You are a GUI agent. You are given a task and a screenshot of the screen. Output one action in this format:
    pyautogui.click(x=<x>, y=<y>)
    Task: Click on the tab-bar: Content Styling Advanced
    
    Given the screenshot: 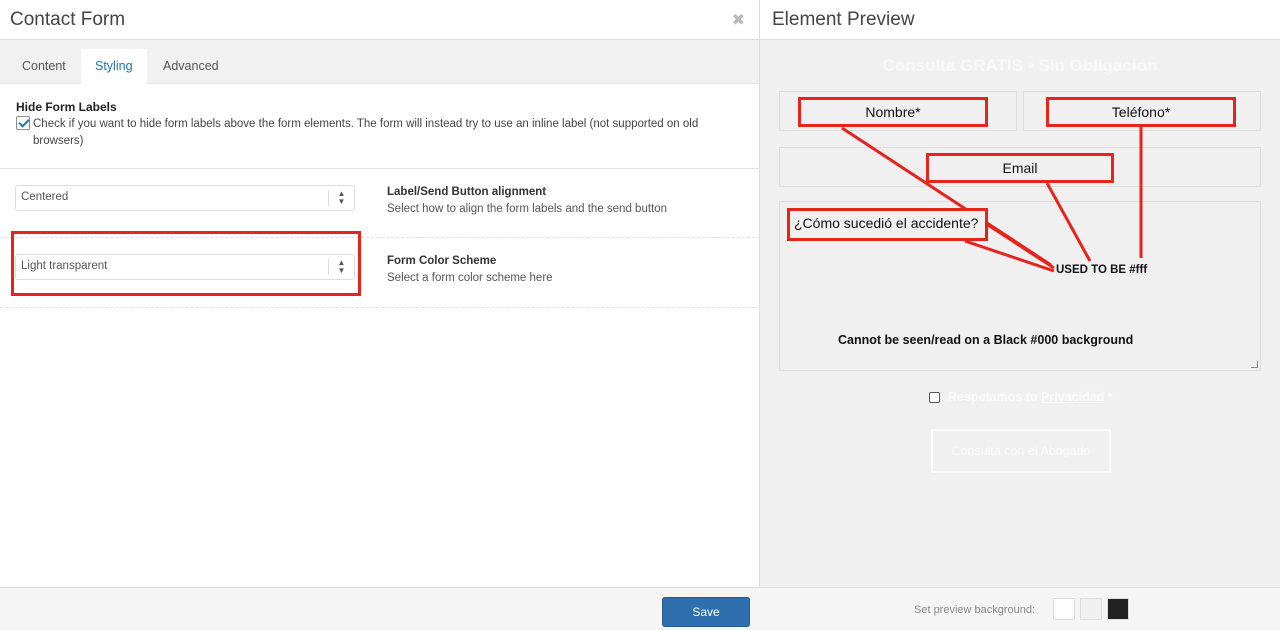 What is the action you would take?
    pyautogui.click(x=379, y=62)
    